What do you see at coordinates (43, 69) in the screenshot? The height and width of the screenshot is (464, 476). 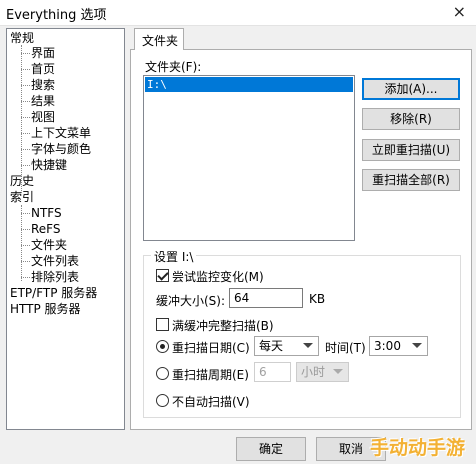 I see `tree-item-home: 首页` at bounding box center [43, 69].